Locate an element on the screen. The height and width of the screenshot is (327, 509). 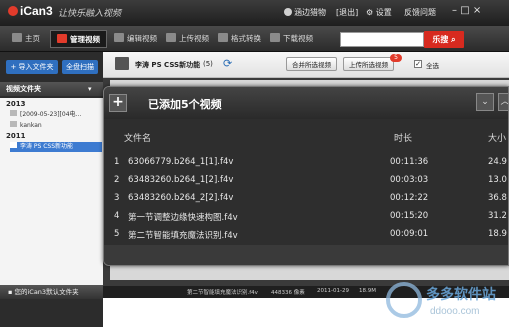
folder-icon: ▪ is located at coordinates (10, 292).